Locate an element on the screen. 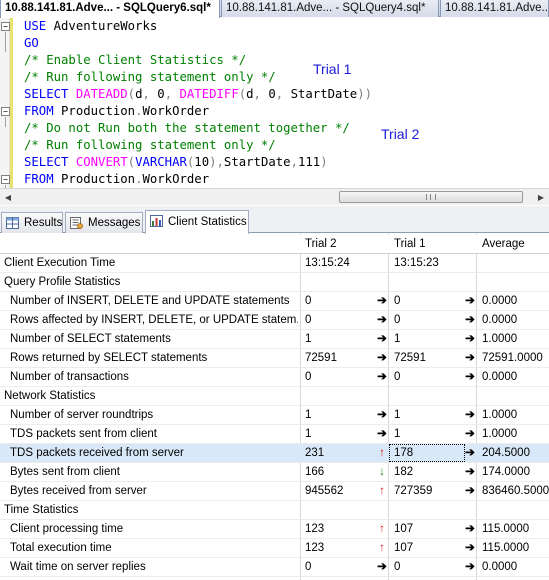  code-line: /* Run following statement only */ is located at coordinates (198, 145).